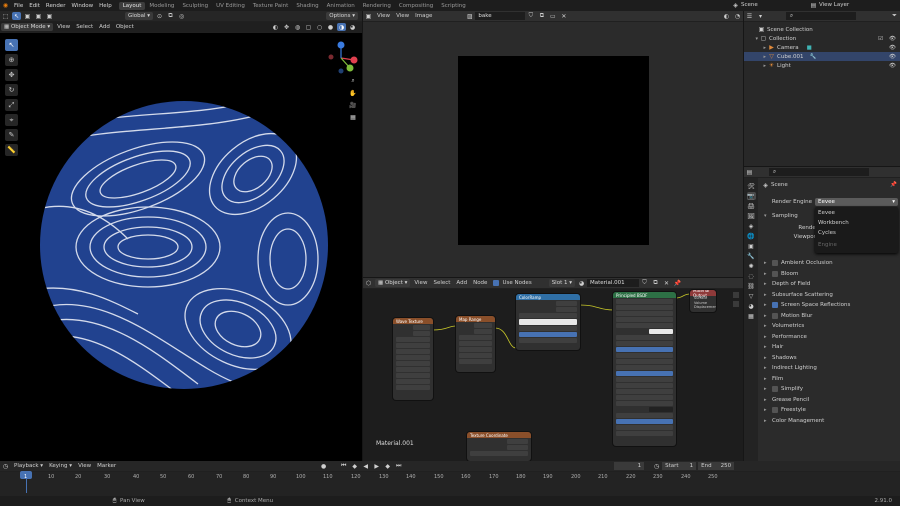  What do you see at coordinates (416, 6) in the screenshot?
I see `tab-compositing: Compositing` at bounding box center [416, 6].